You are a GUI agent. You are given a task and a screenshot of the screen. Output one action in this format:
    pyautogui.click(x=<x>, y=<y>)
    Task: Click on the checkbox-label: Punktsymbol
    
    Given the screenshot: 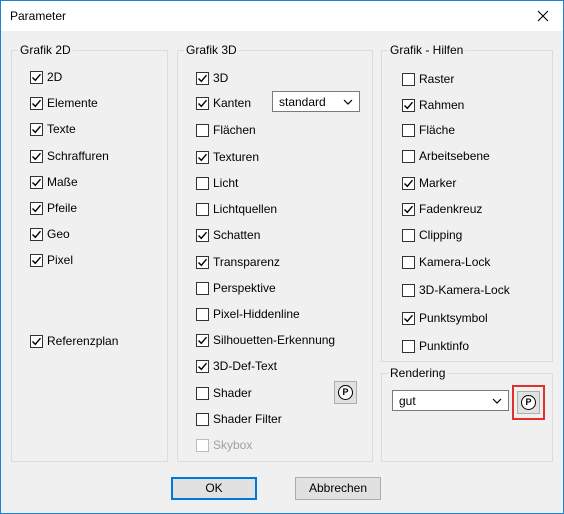 What is the action you would take?
    pyautogui.click(x=453, y=318)
    